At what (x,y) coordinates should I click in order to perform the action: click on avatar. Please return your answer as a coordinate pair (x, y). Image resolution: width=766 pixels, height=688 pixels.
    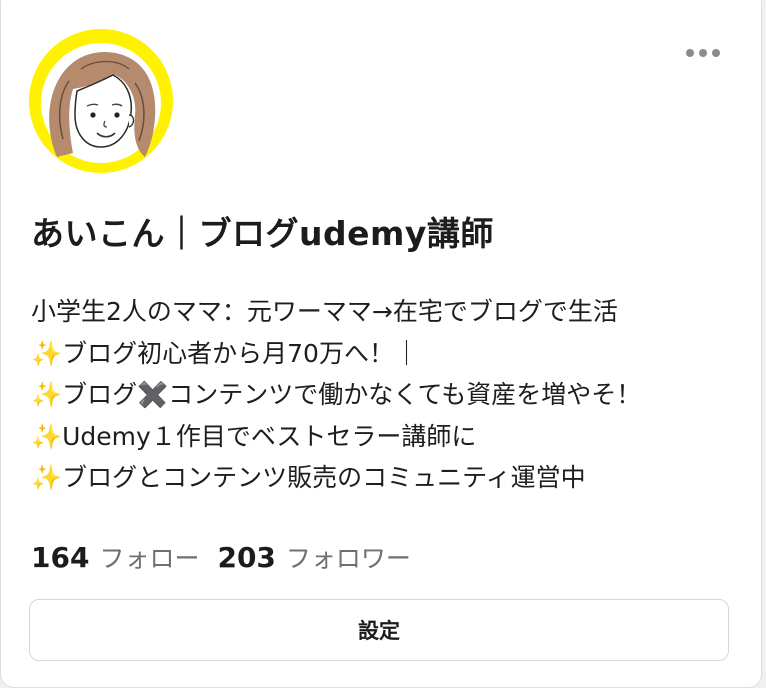
    Looking at the image, I should click on (101, 101).